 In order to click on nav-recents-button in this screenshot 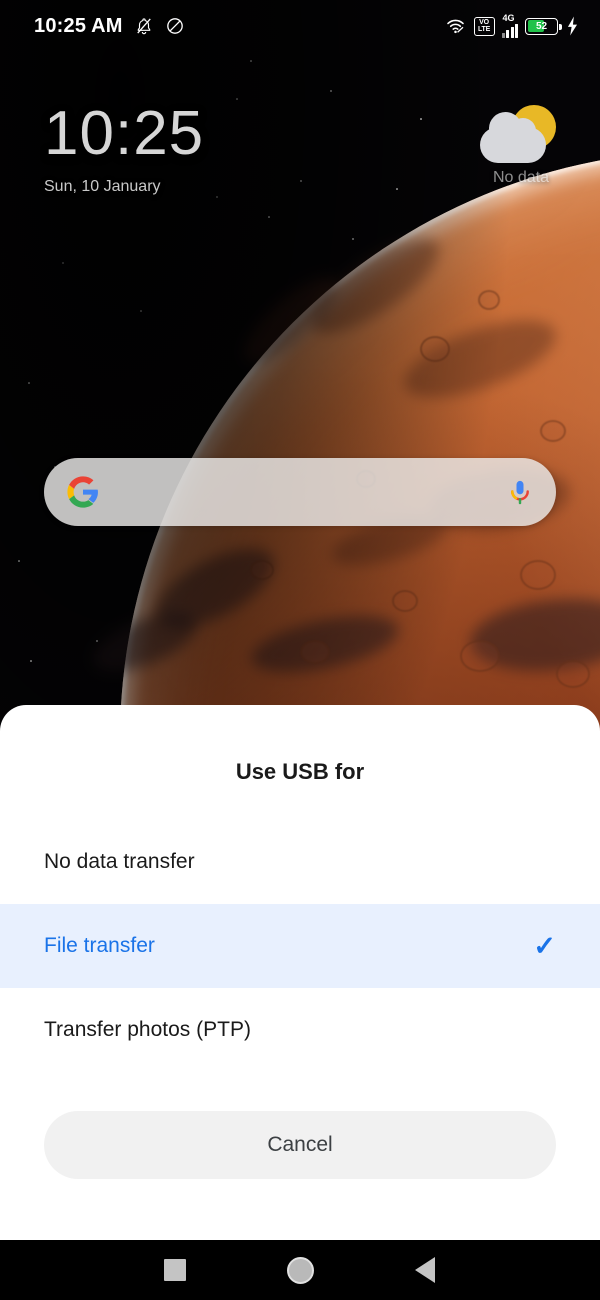, I will do `click(175, 1270)`.